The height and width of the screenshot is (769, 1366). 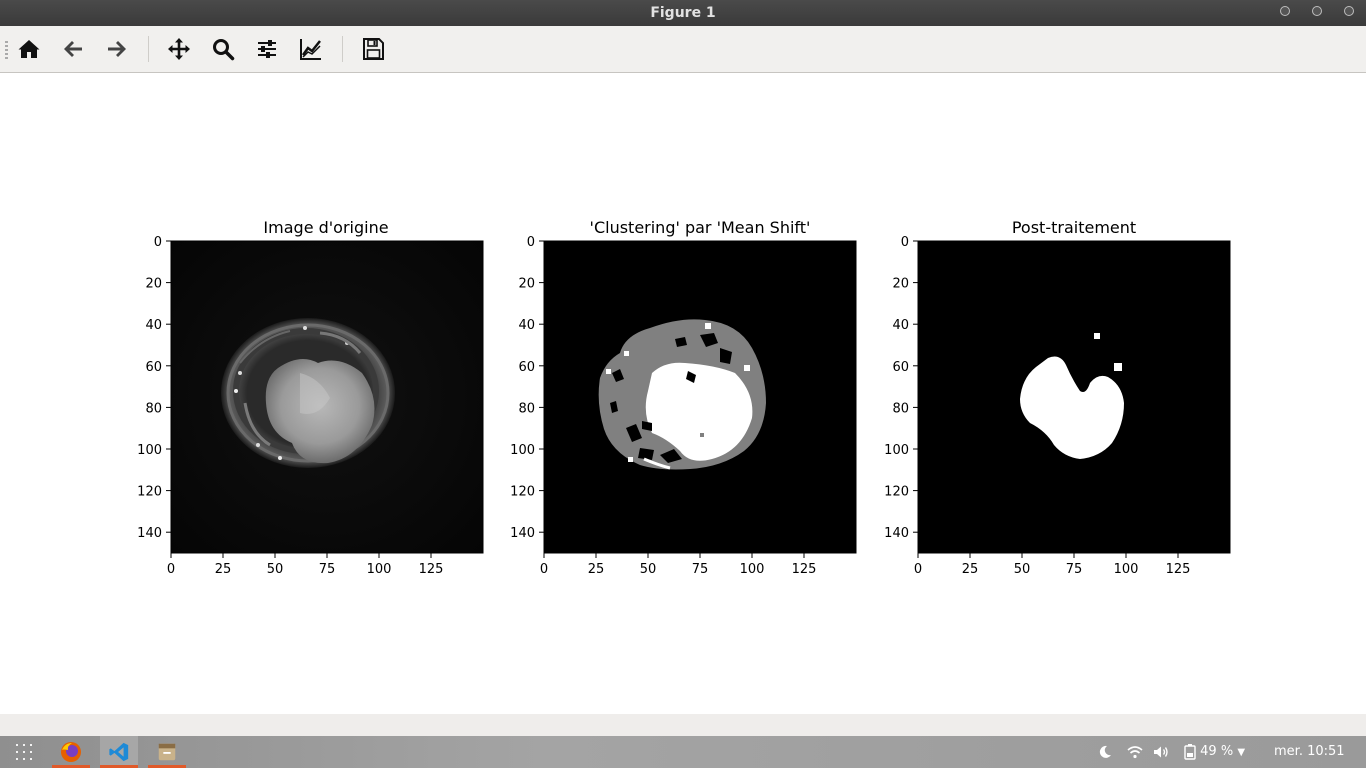 I want to click on zoom-button, so click(x=223, y=49).